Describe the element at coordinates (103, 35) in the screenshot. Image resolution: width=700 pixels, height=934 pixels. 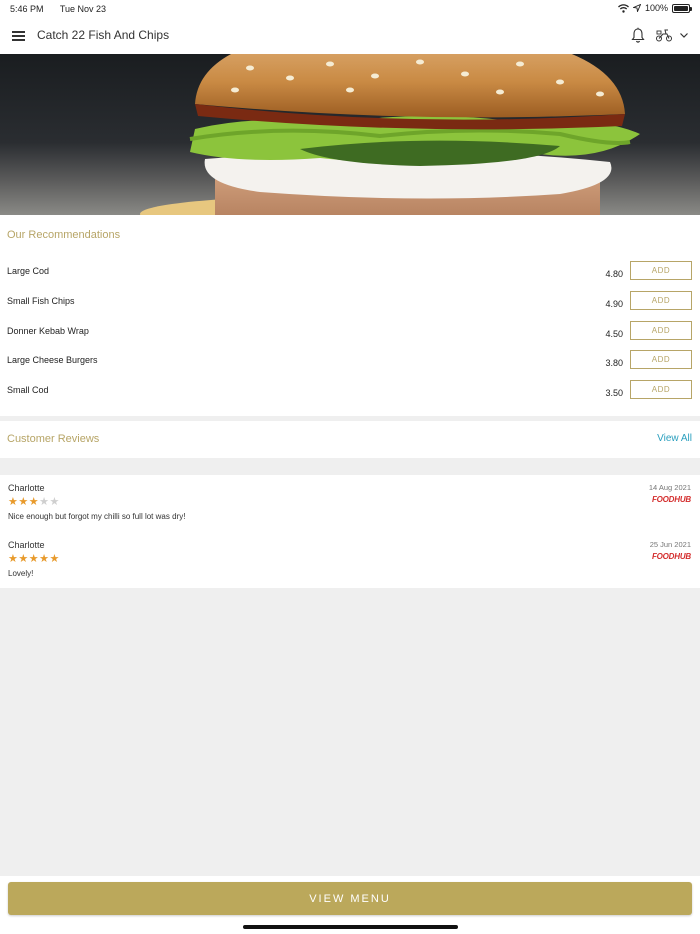
I see `restaurant-title: Catch 22 Fish And Chips` at that location.